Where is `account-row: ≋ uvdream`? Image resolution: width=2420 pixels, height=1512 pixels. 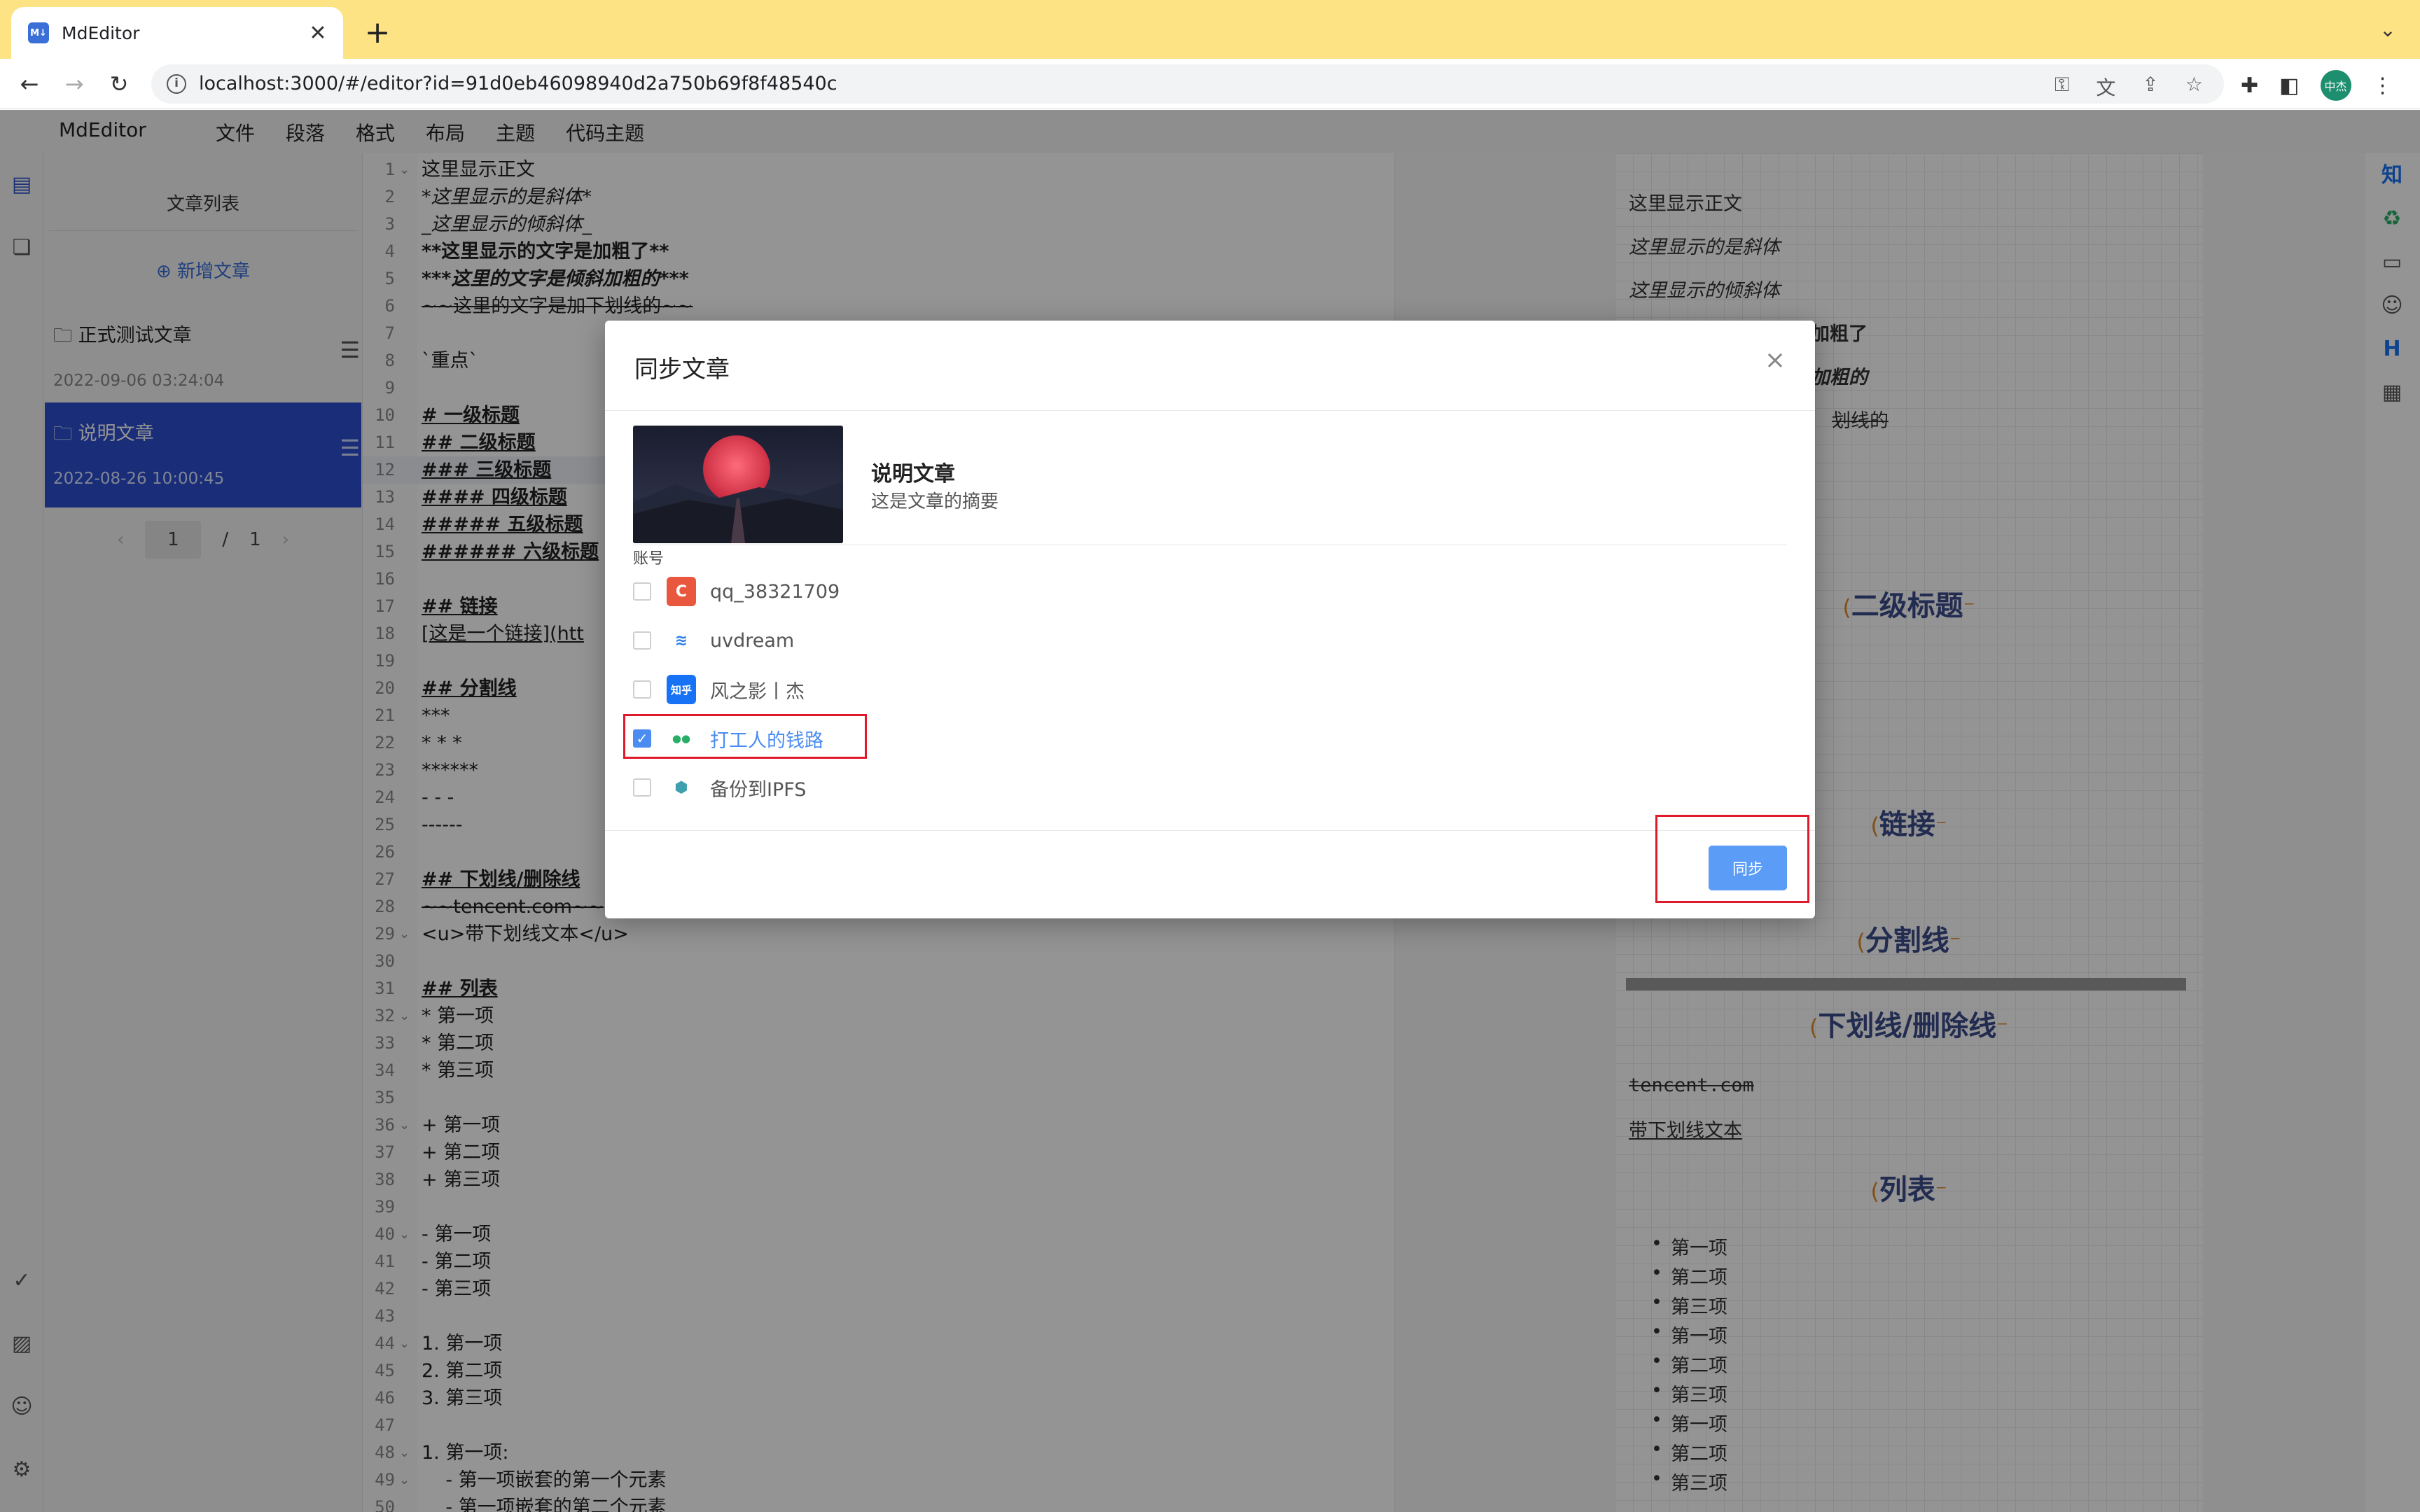
account-row: ≋ uvdream is located at coordinates (713, 640).